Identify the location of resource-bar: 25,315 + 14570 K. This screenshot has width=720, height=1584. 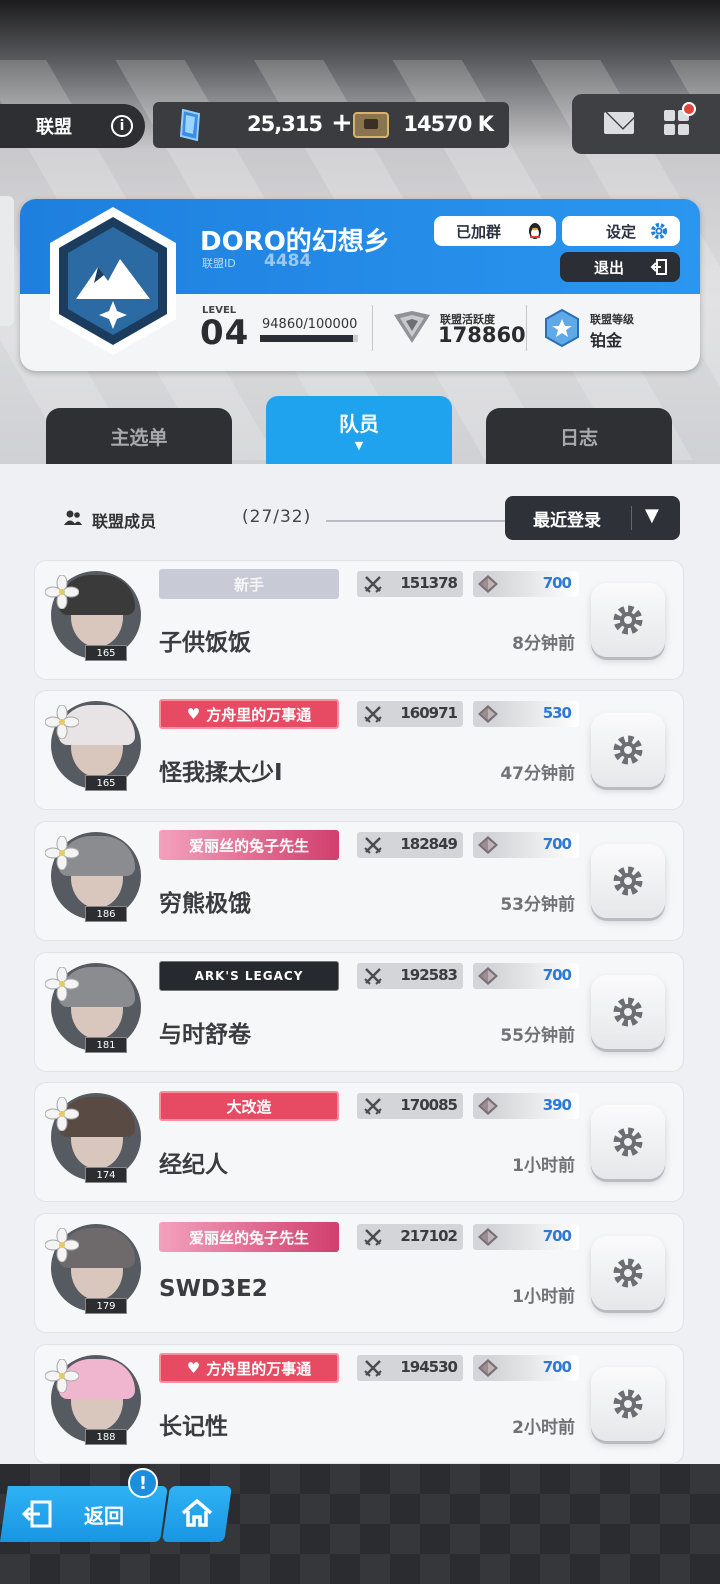
(331, 125).